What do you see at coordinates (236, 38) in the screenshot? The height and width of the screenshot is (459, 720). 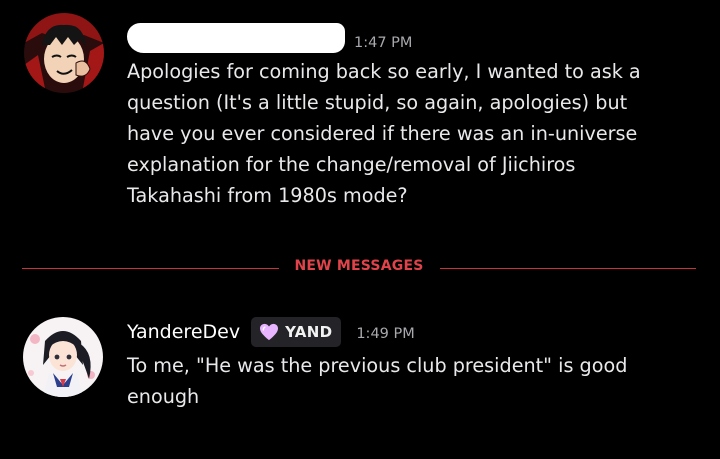 I see `username-redacted` at bounding box center [236, 38].